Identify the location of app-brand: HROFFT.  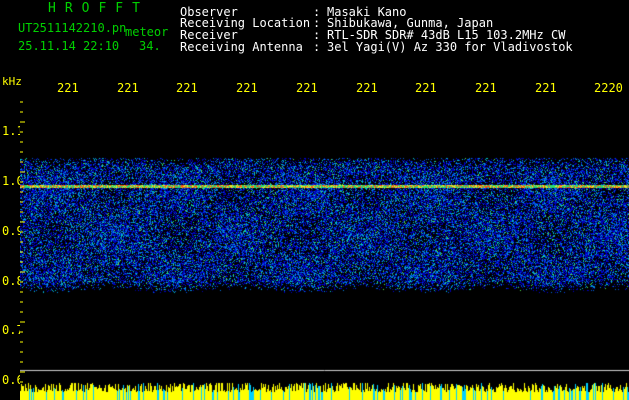
(98, 8).